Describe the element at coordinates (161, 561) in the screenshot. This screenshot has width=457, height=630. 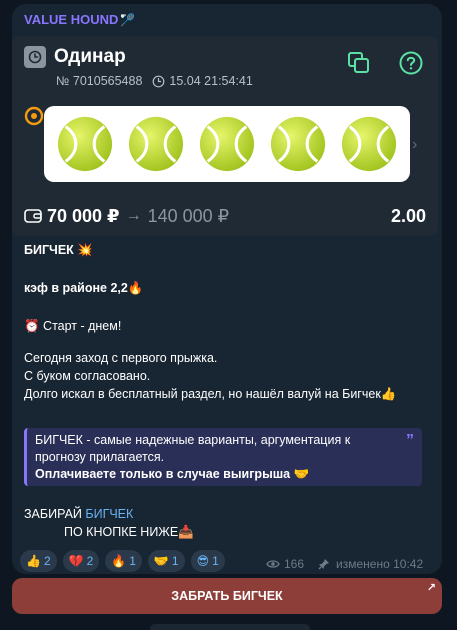
I see `reaction-emoji: 🤝` at that location.